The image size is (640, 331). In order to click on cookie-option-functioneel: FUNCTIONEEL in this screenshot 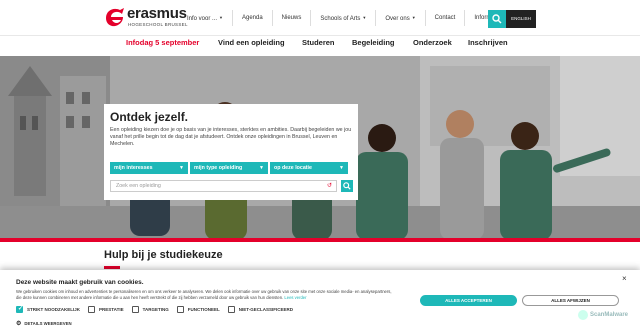, I will do `click(198, 309)`.